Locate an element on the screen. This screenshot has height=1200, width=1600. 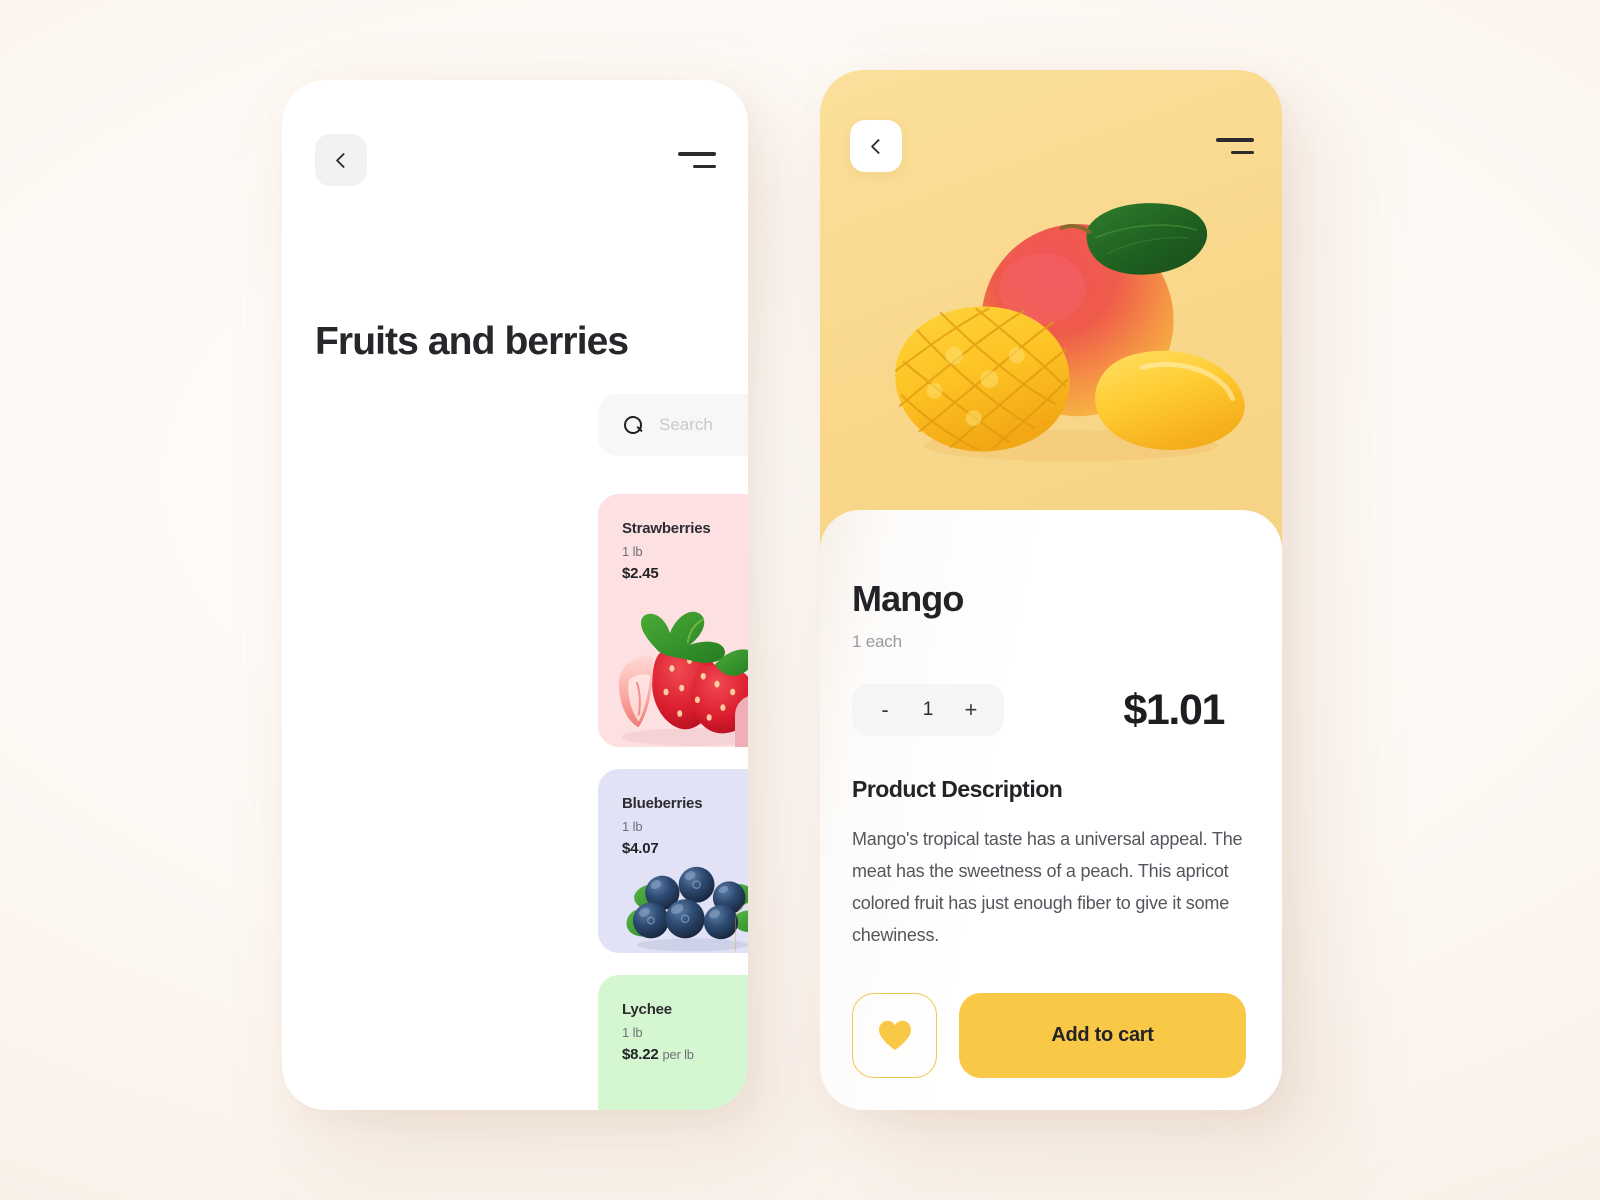
description-heading: Product Description is located at coordinates (957, 789).